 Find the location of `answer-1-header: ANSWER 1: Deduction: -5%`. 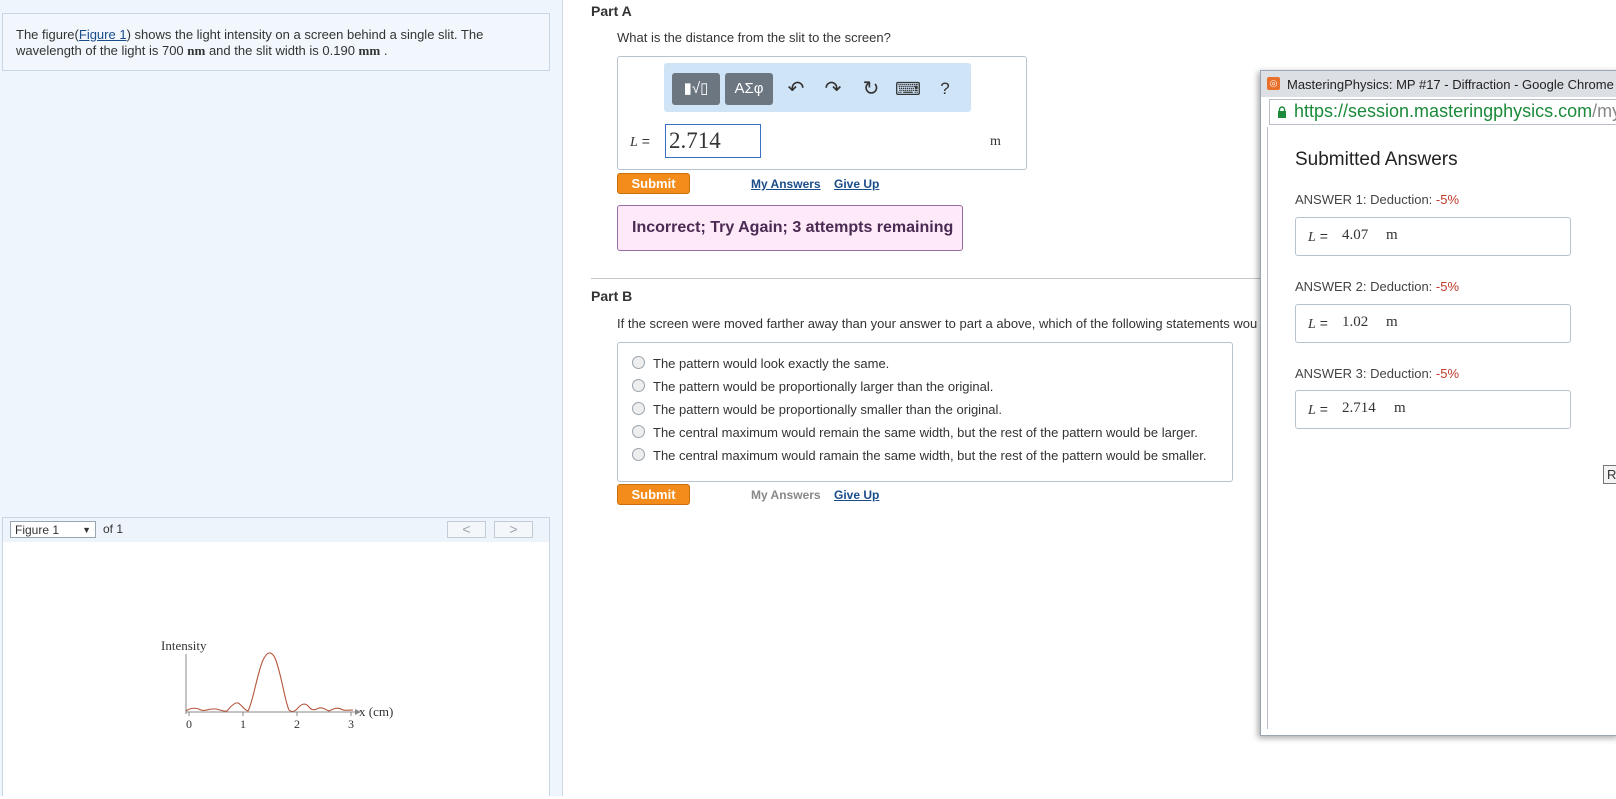

answer-1-header: ANSWER 1: Deduction: -5% is located at coordinates (1377, 199).